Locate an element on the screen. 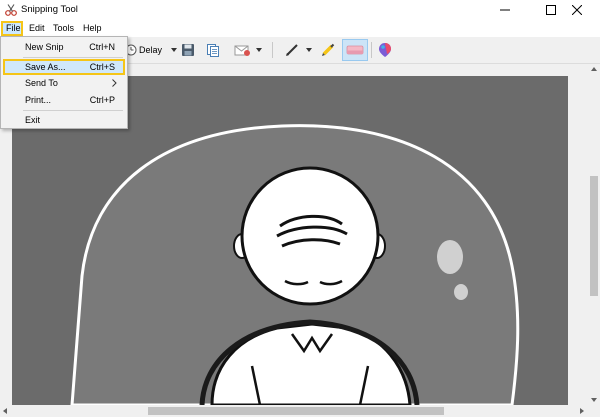  menu-tools: Tools is located at coordinates (63, 28).